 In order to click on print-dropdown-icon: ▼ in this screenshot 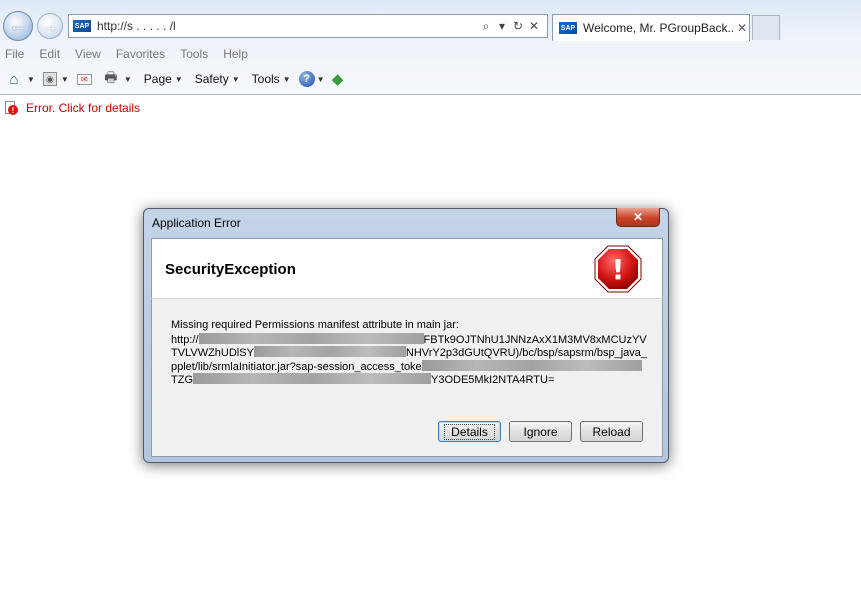, I will do `click(128, 79)`.